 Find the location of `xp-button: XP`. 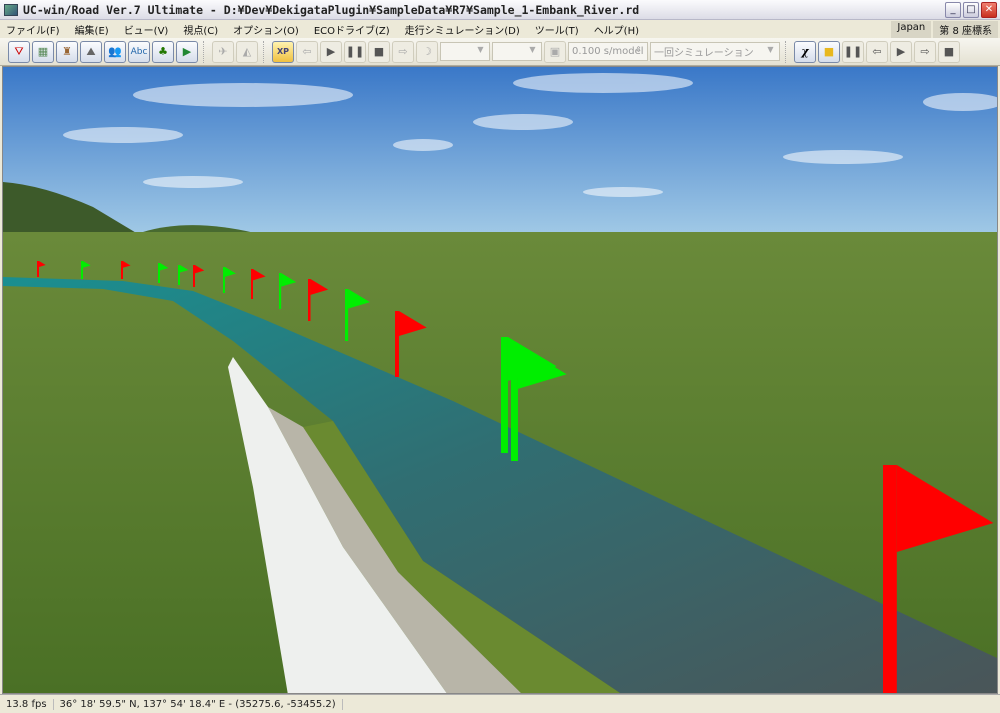

xp-button: XP is located at coordinates (283, 51).